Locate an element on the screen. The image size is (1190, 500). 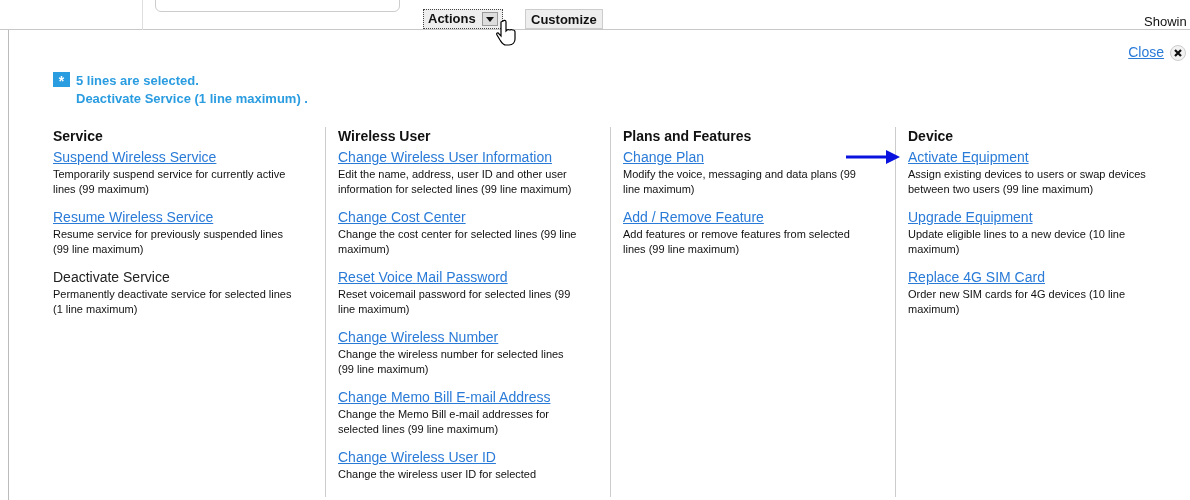
showing-text: Showin is located at coordinates (1165, 22).